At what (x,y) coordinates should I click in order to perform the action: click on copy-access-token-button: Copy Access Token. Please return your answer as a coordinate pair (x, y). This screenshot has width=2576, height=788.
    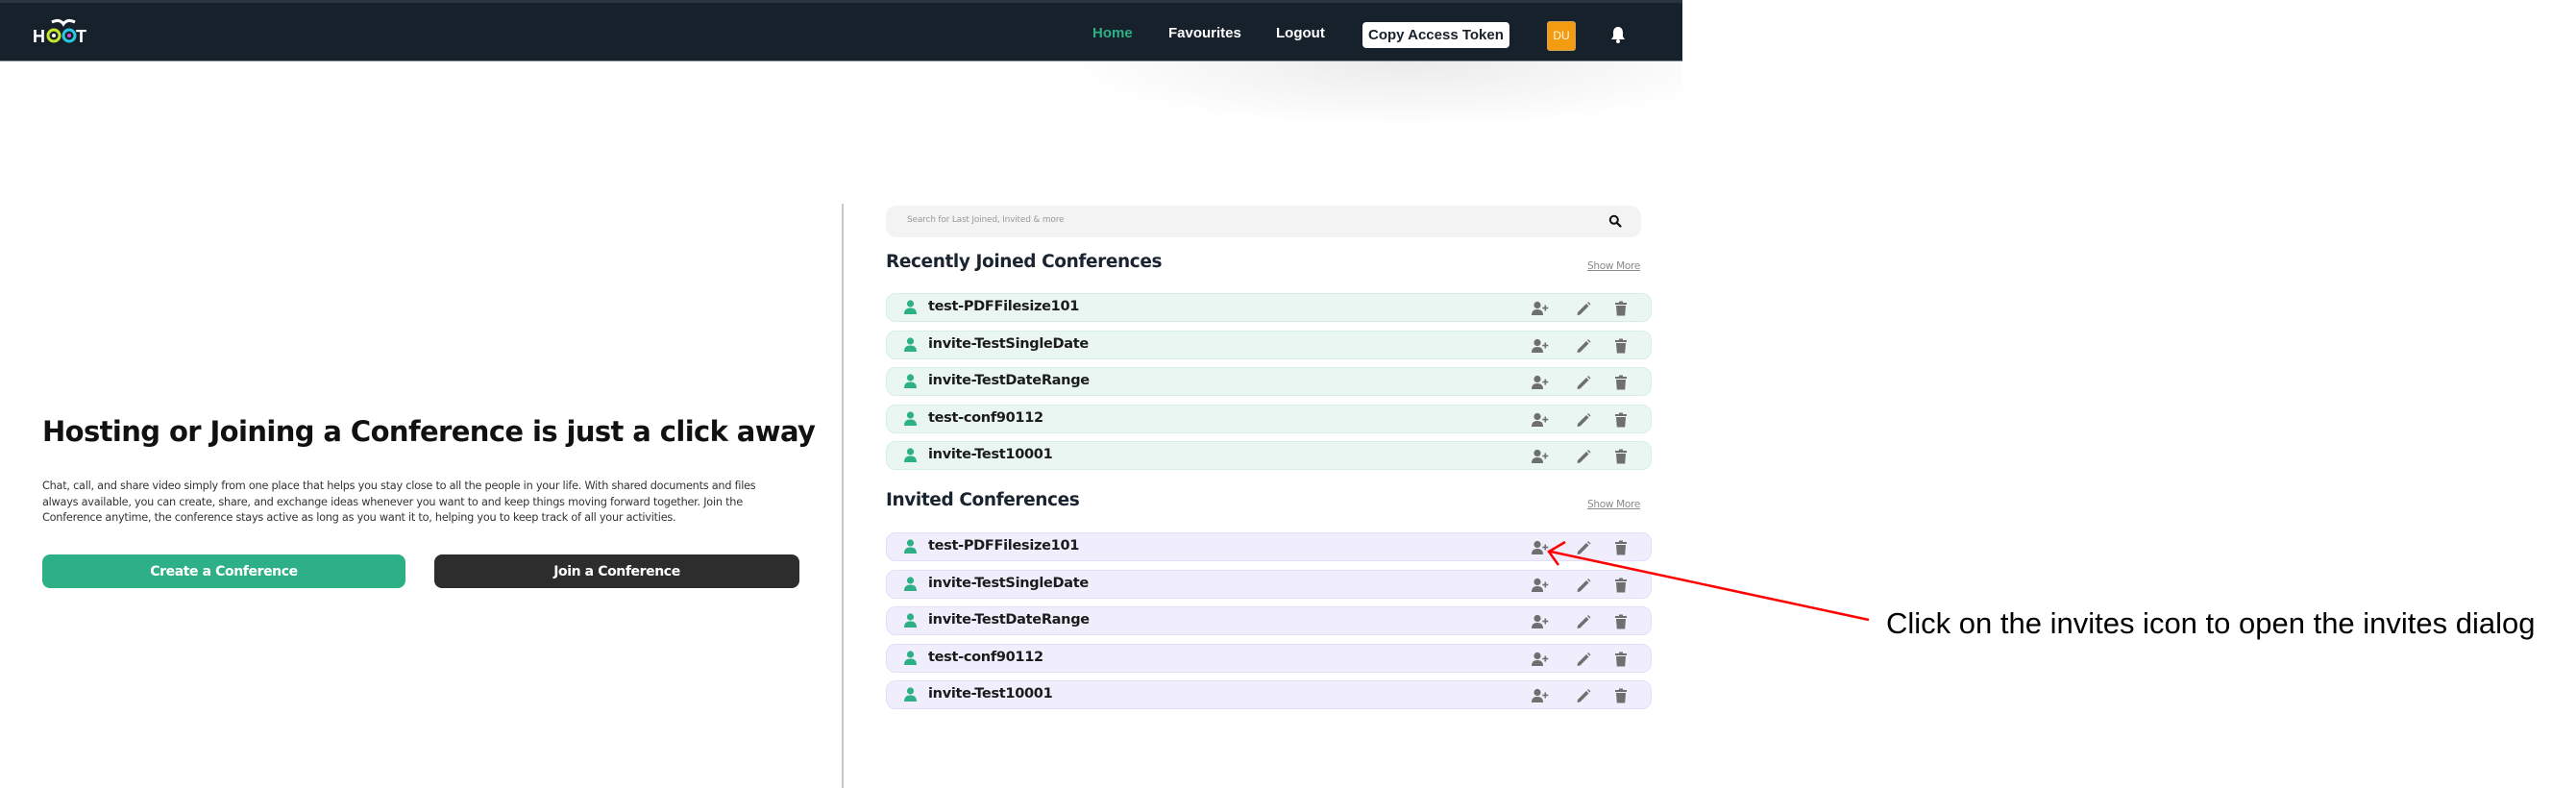
    Looking at the image, I should click on (1435, 35).